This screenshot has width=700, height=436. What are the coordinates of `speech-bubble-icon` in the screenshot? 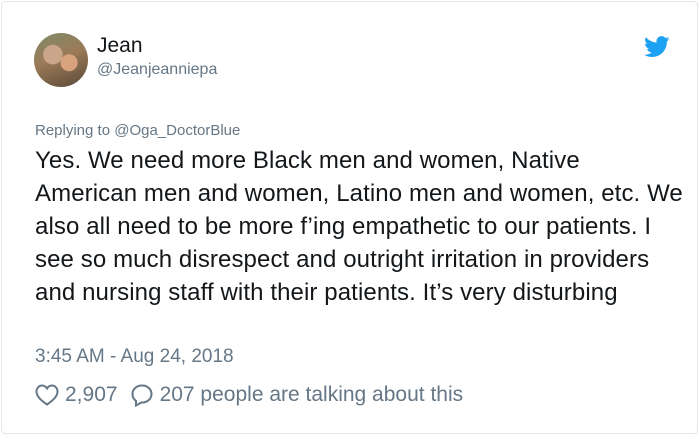 It's located at (142, 395).